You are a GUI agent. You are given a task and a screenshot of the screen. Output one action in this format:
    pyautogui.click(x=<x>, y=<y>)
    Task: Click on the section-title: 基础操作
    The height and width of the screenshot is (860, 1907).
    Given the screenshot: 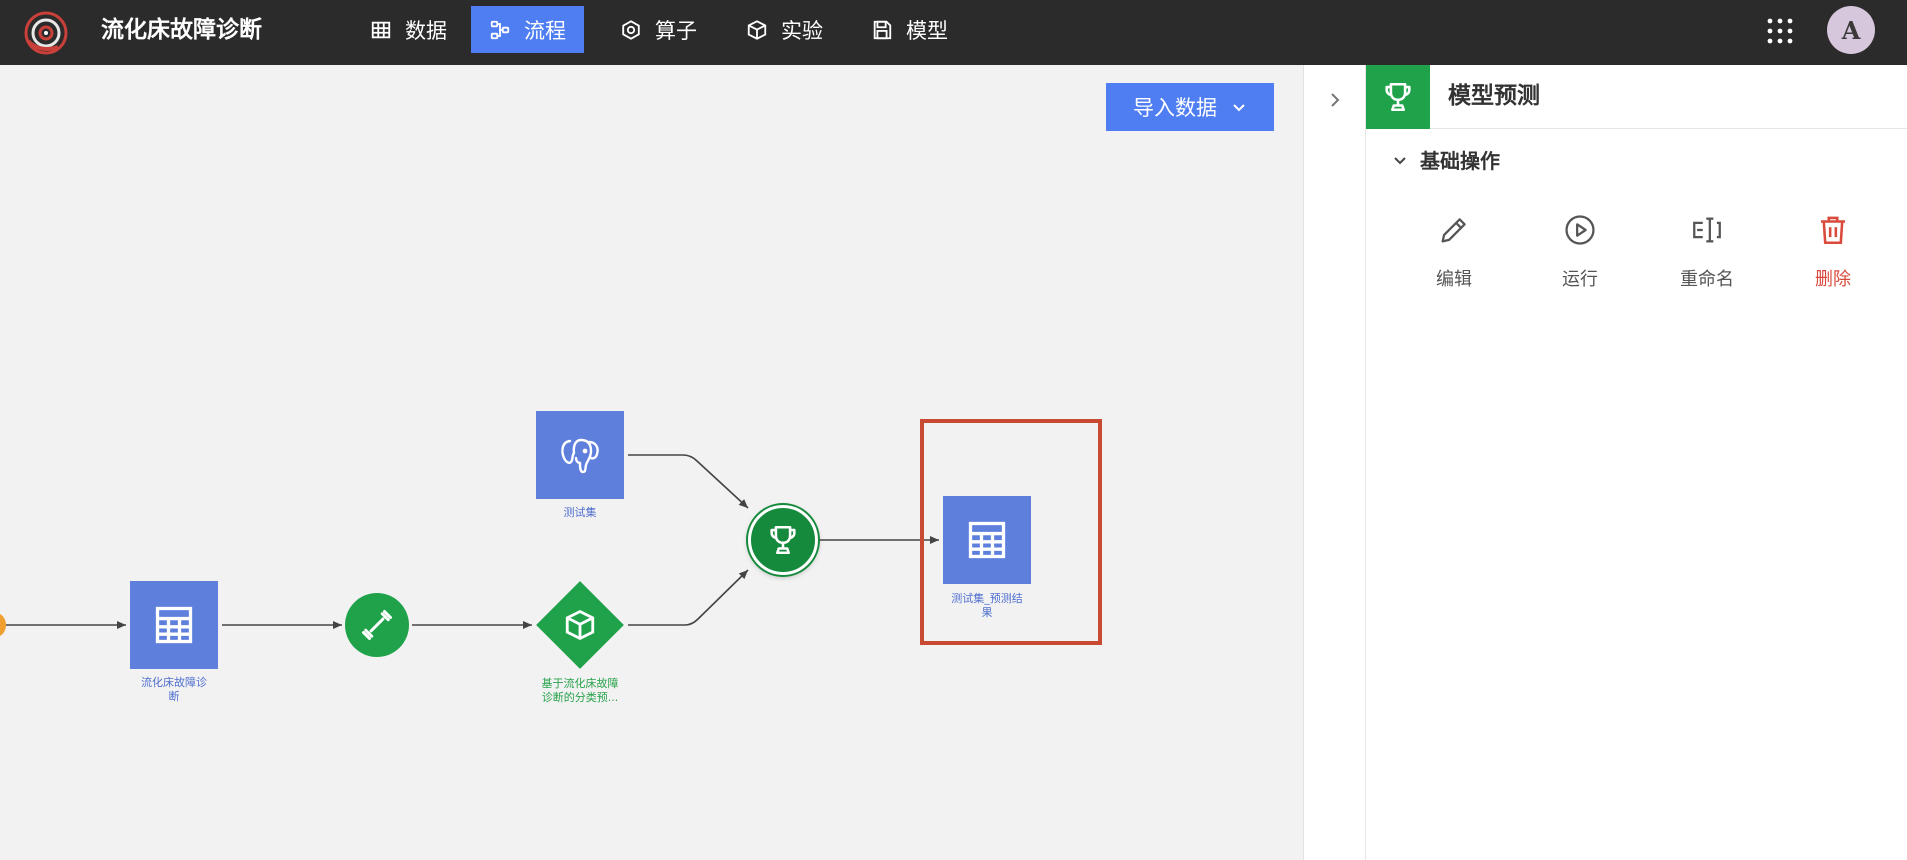 What is the action you would take?
    pyautogui.click(x=1460, y=161)
    